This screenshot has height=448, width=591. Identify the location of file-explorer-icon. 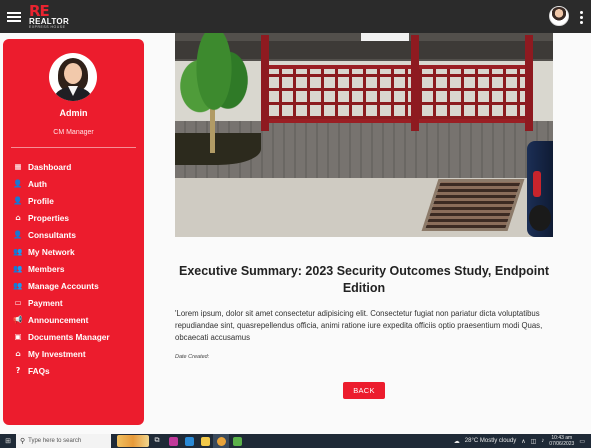
(205, 441).